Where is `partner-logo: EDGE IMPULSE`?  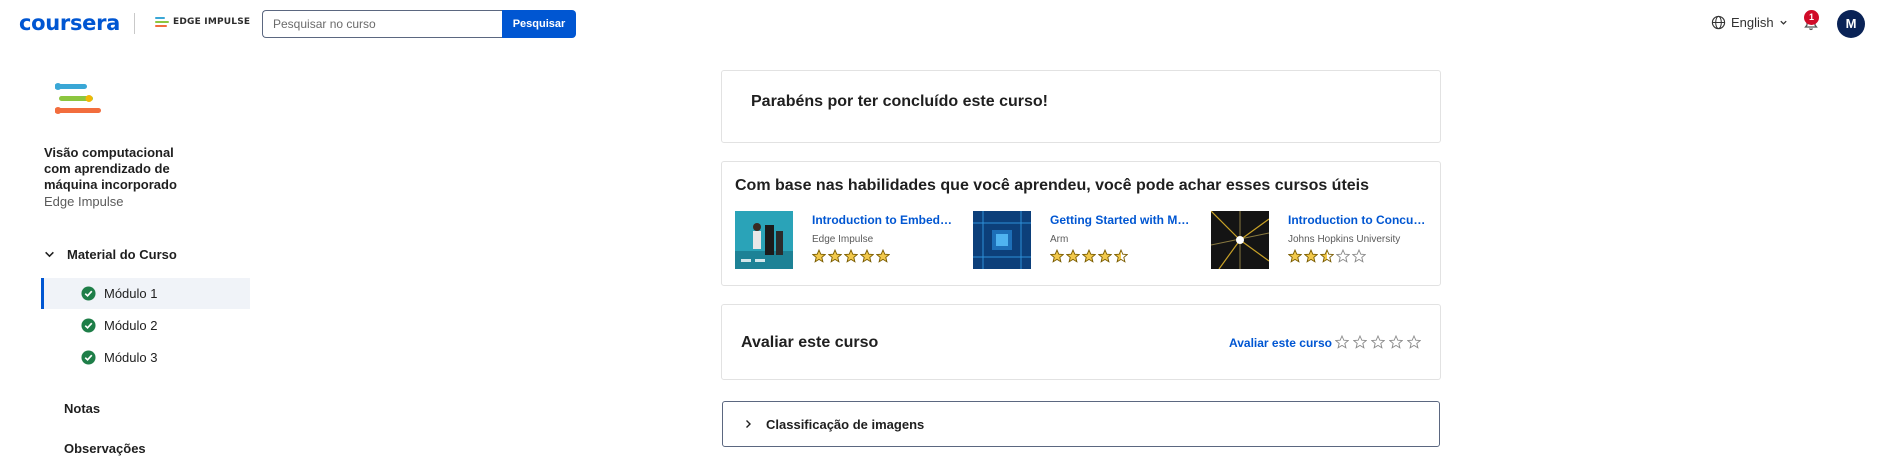 partner-logo: EDGE IMPULSE is located at coordinates (202, 22).